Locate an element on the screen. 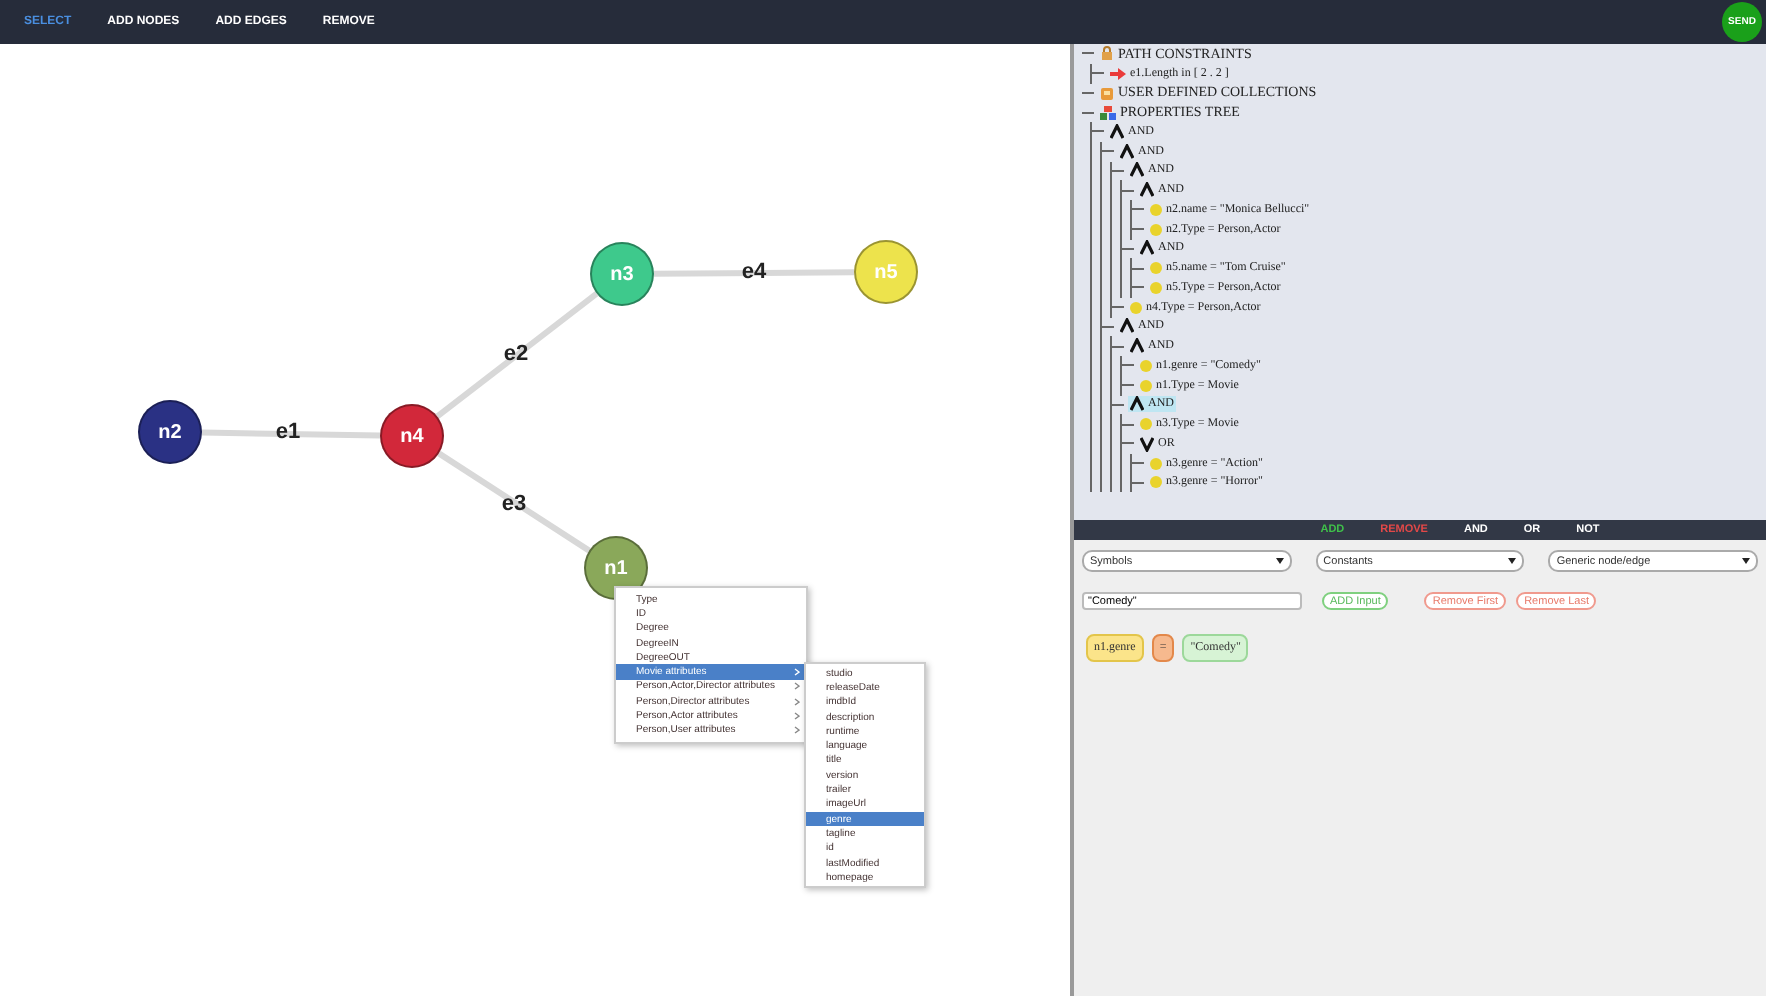 The width and height of the screenshot is (1766, 996). graph-node: n2 is located at coordinates (170, 432).